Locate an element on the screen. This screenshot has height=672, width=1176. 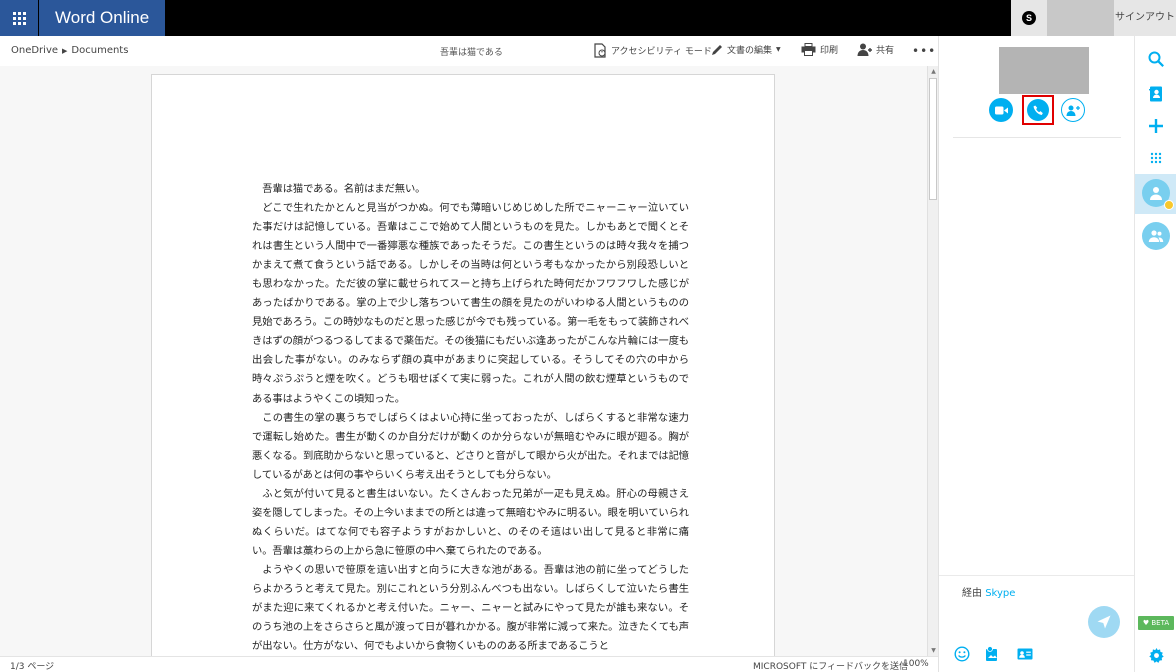
skype-button: S is located at coordinates (1029, 18).